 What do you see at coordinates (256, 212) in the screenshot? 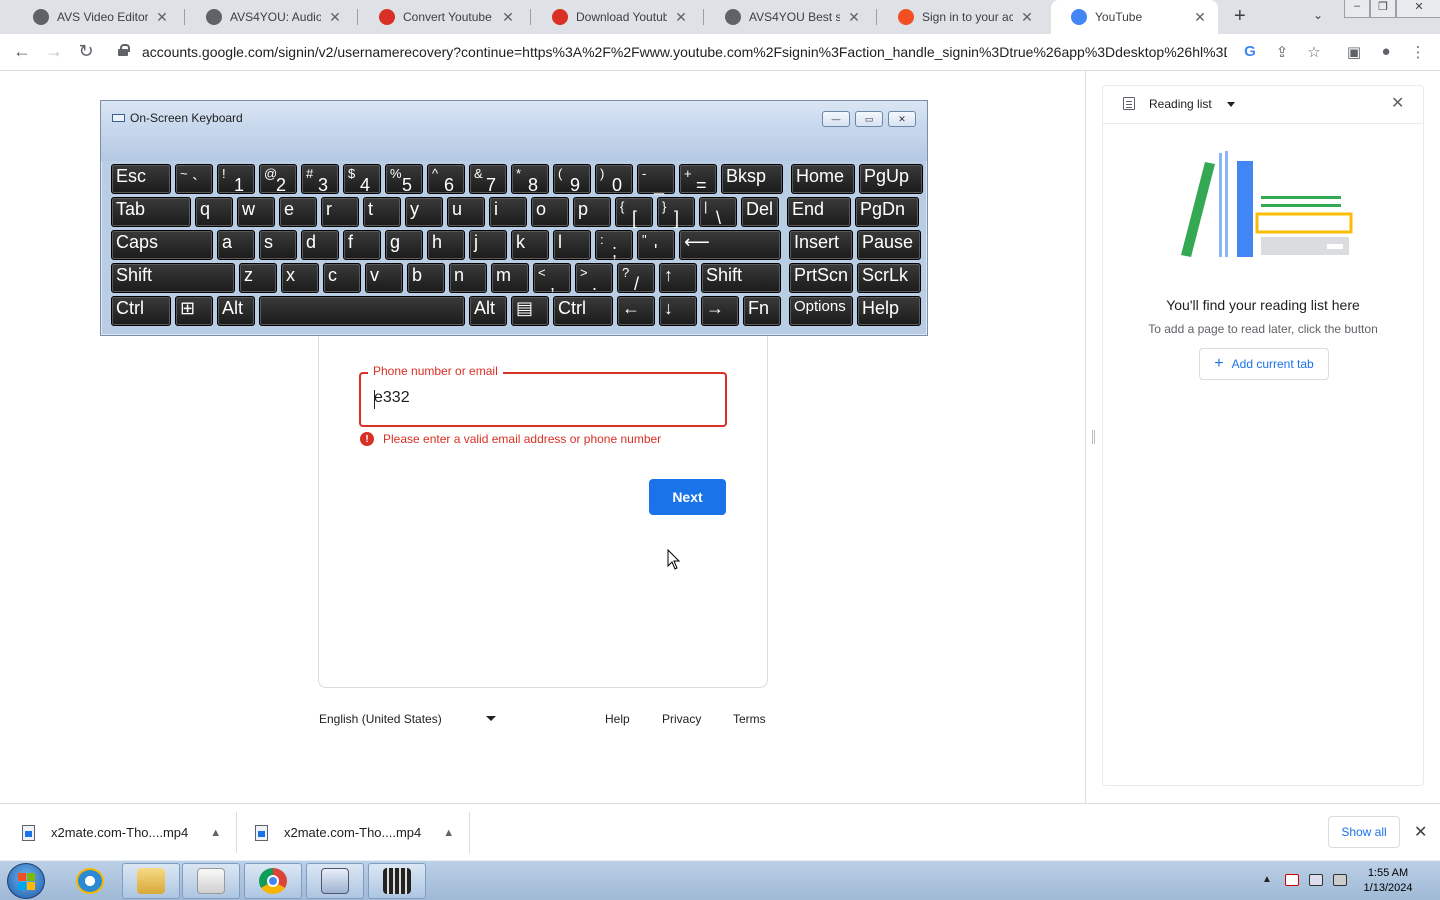
I see `osk-key: w` at bounding box center [256, 212].